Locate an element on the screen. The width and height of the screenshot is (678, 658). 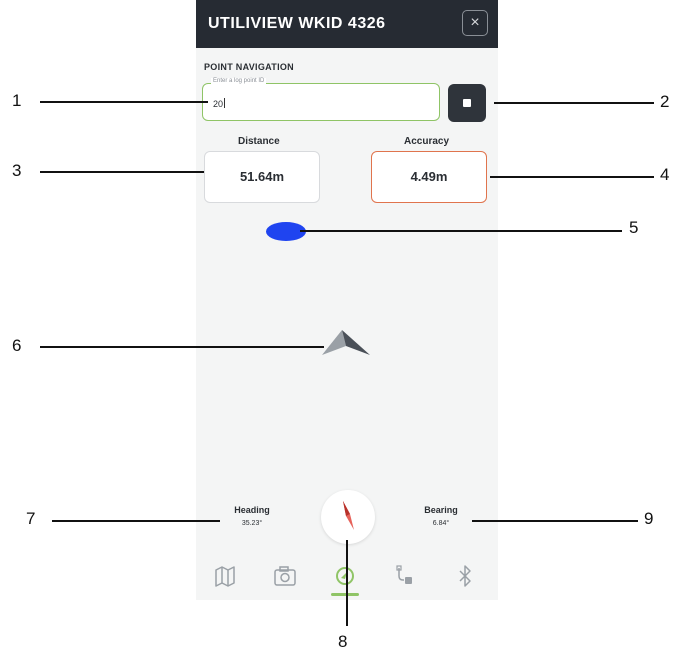
callout-number: 1 is located at coordinates (17, 100).